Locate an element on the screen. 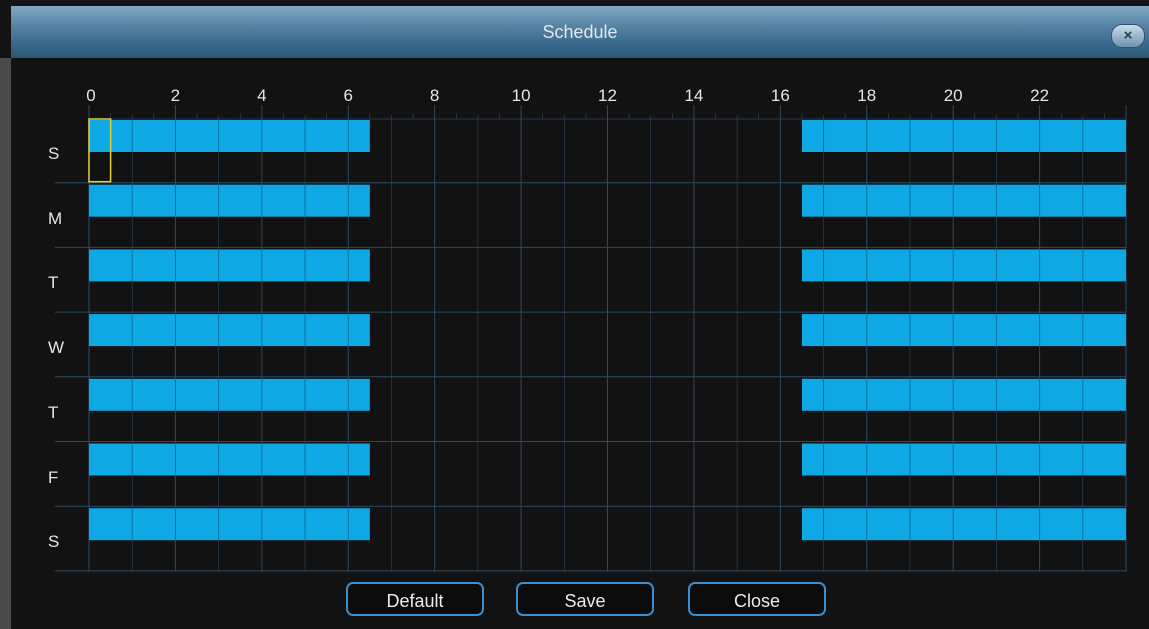 The image size is (1149, 629). hour-label: 12 is located at coordinates (607, 95).